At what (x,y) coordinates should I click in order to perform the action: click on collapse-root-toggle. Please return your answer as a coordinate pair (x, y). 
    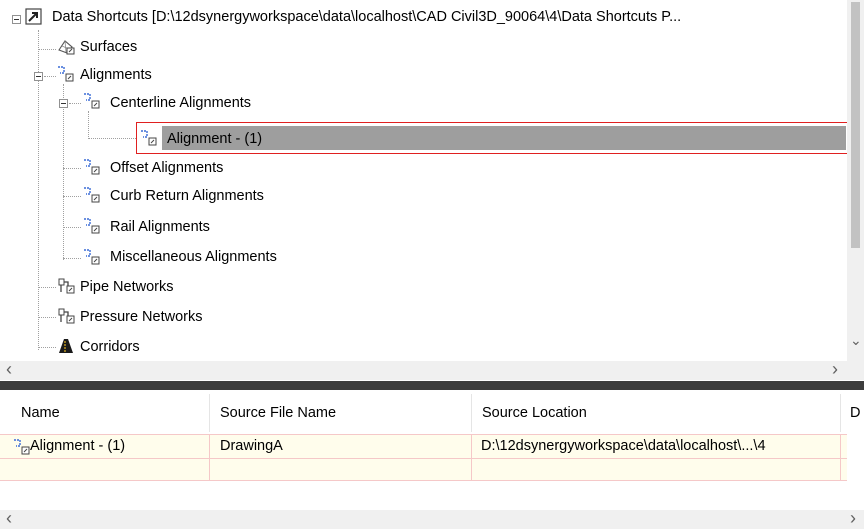
    Looking at the image, I should click on (16, 19).